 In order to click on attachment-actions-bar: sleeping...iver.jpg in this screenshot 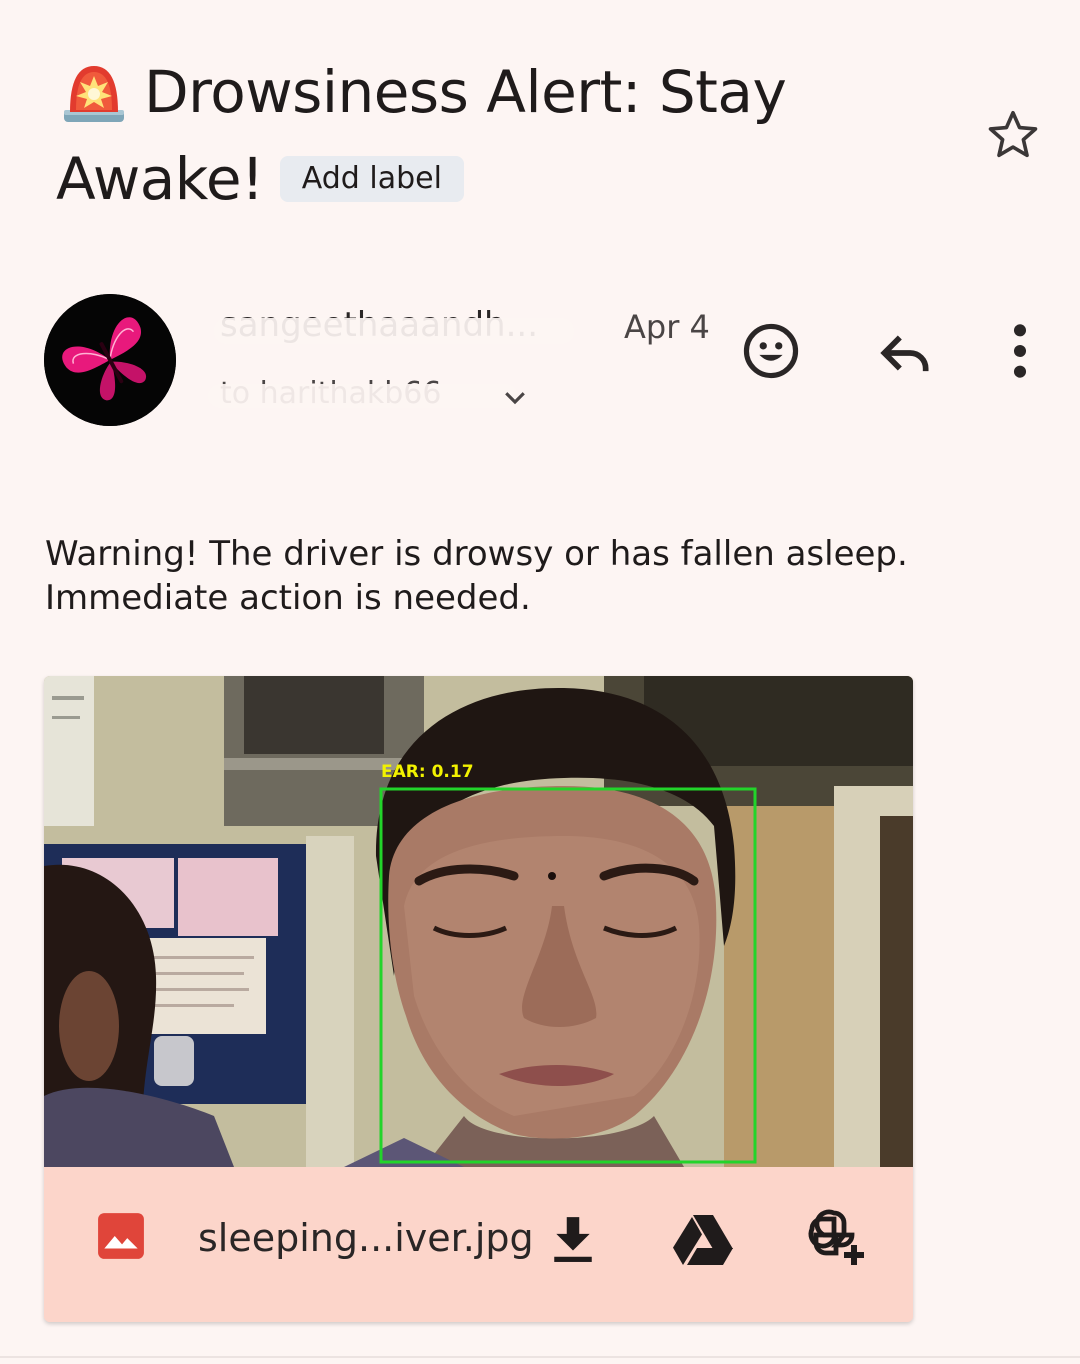, I will do `click(478, 1244)`.